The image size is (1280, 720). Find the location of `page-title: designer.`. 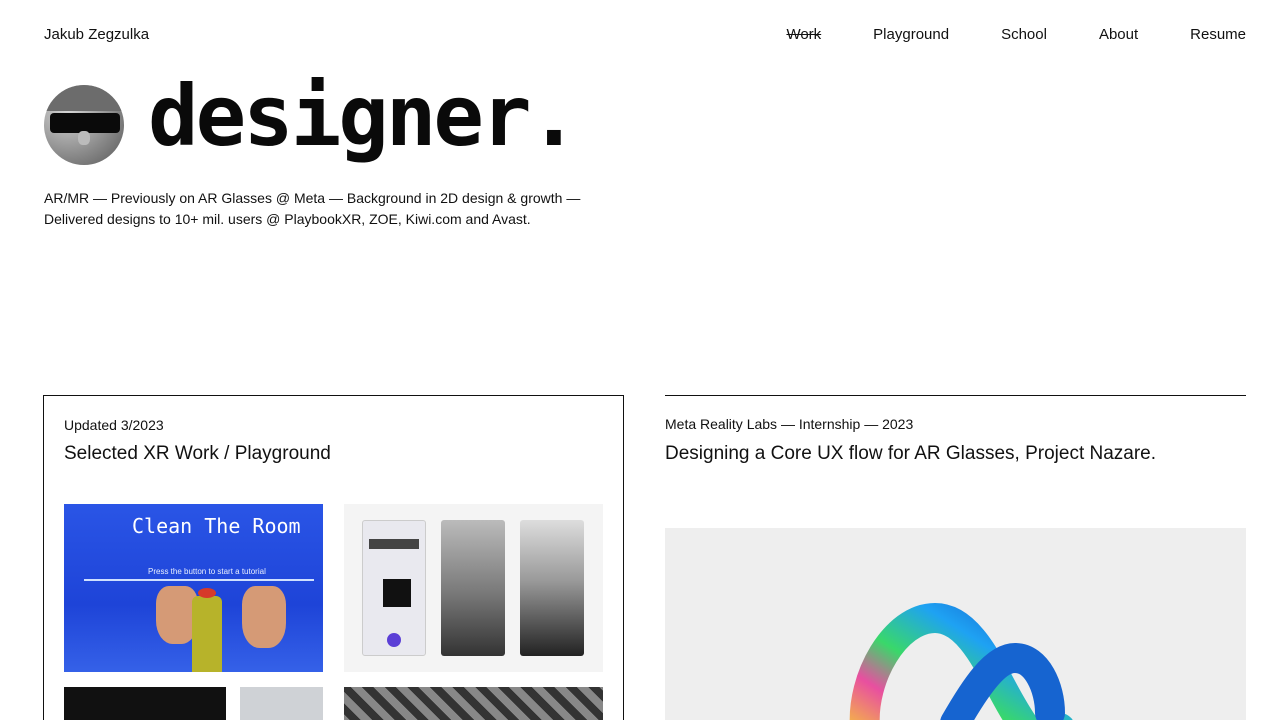

page-title: designer. is located at coordinates (363, 116).